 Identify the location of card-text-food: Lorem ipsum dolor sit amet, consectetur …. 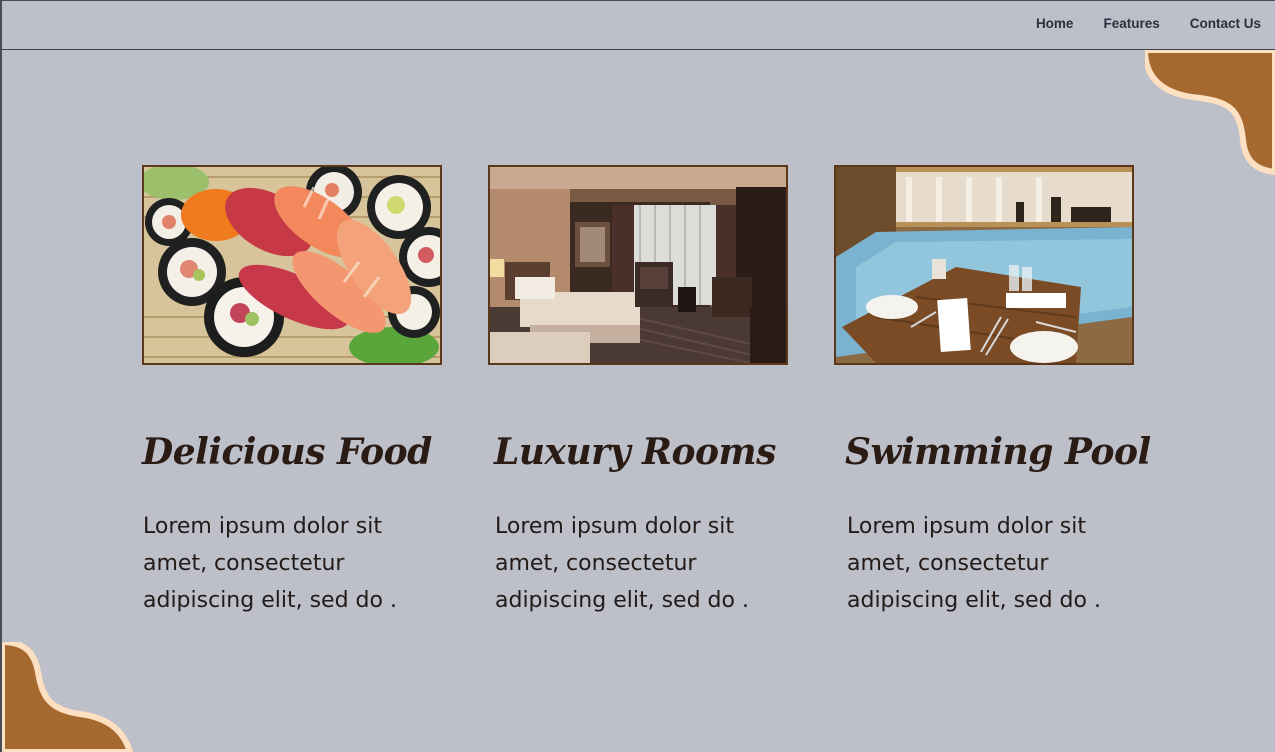
(270, 563).